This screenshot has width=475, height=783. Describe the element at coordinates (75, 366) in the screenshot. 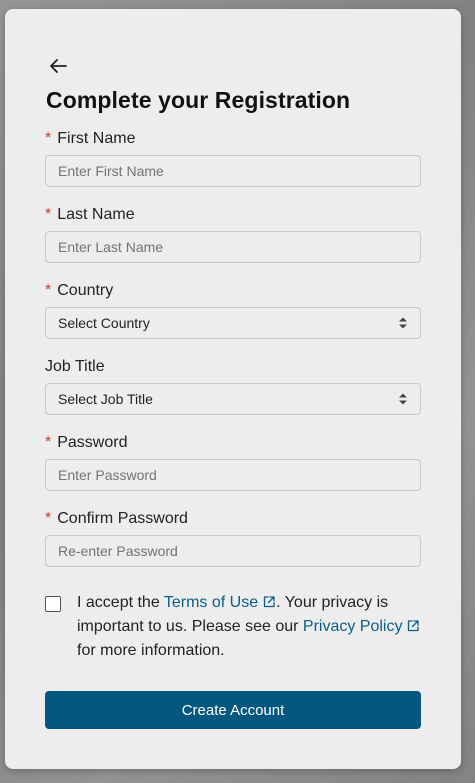

I see `job-title-label: Job Title` at that location.